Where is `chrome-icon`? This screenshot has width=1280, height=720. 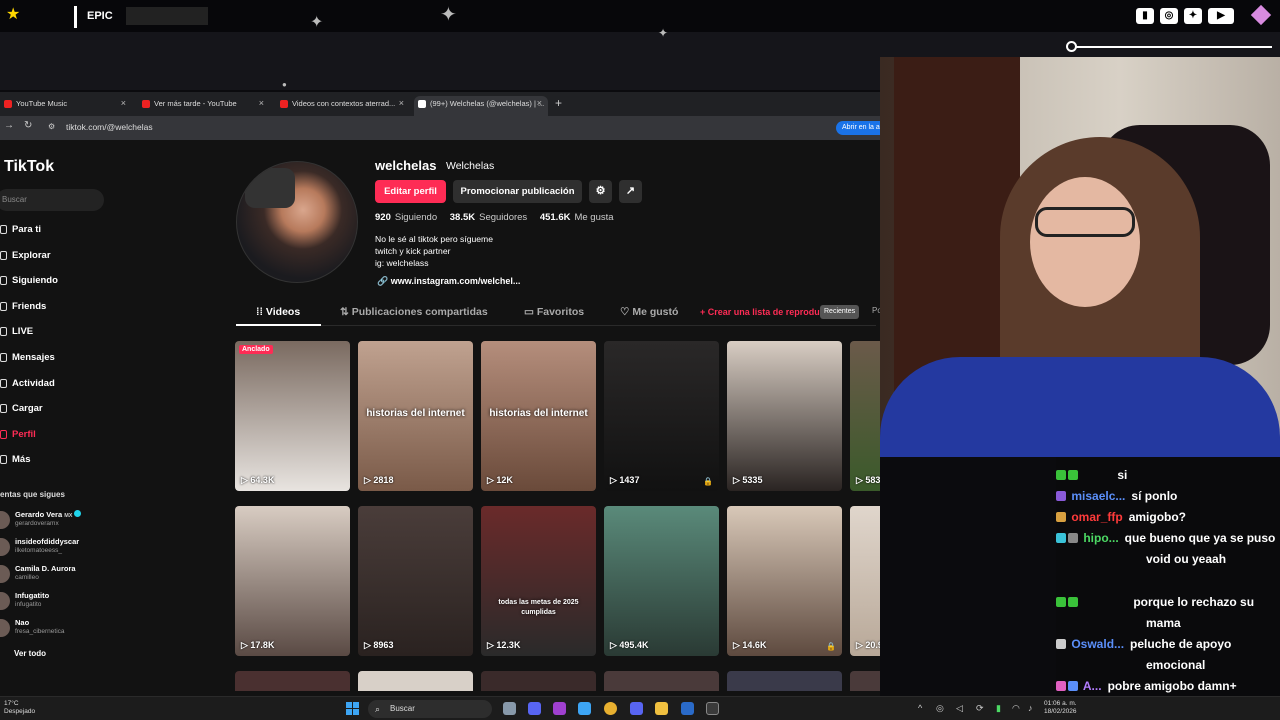 chrome-icon is located at coordinates (610, 708).